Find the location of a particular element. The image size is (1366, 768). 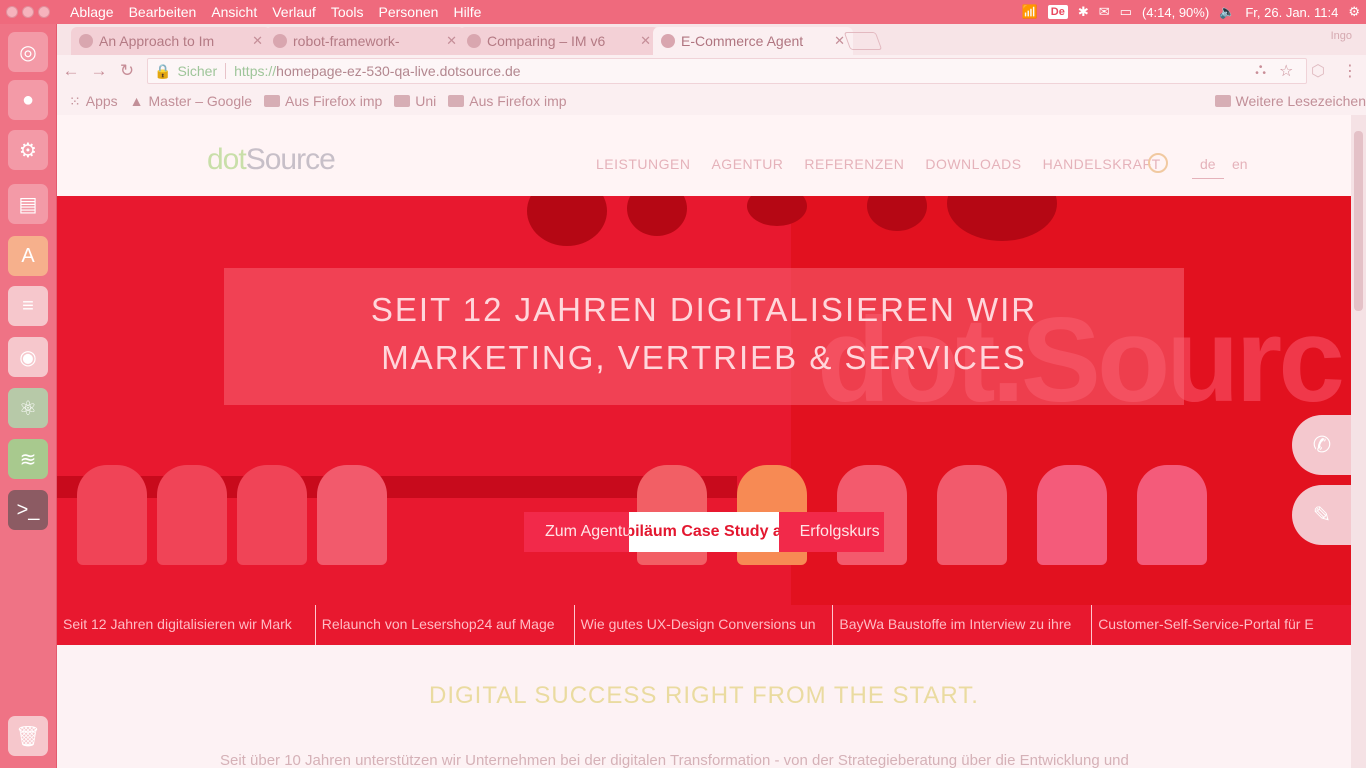

menu-bearbeiten: Bearbeiten is located at coordinates (163, 12).